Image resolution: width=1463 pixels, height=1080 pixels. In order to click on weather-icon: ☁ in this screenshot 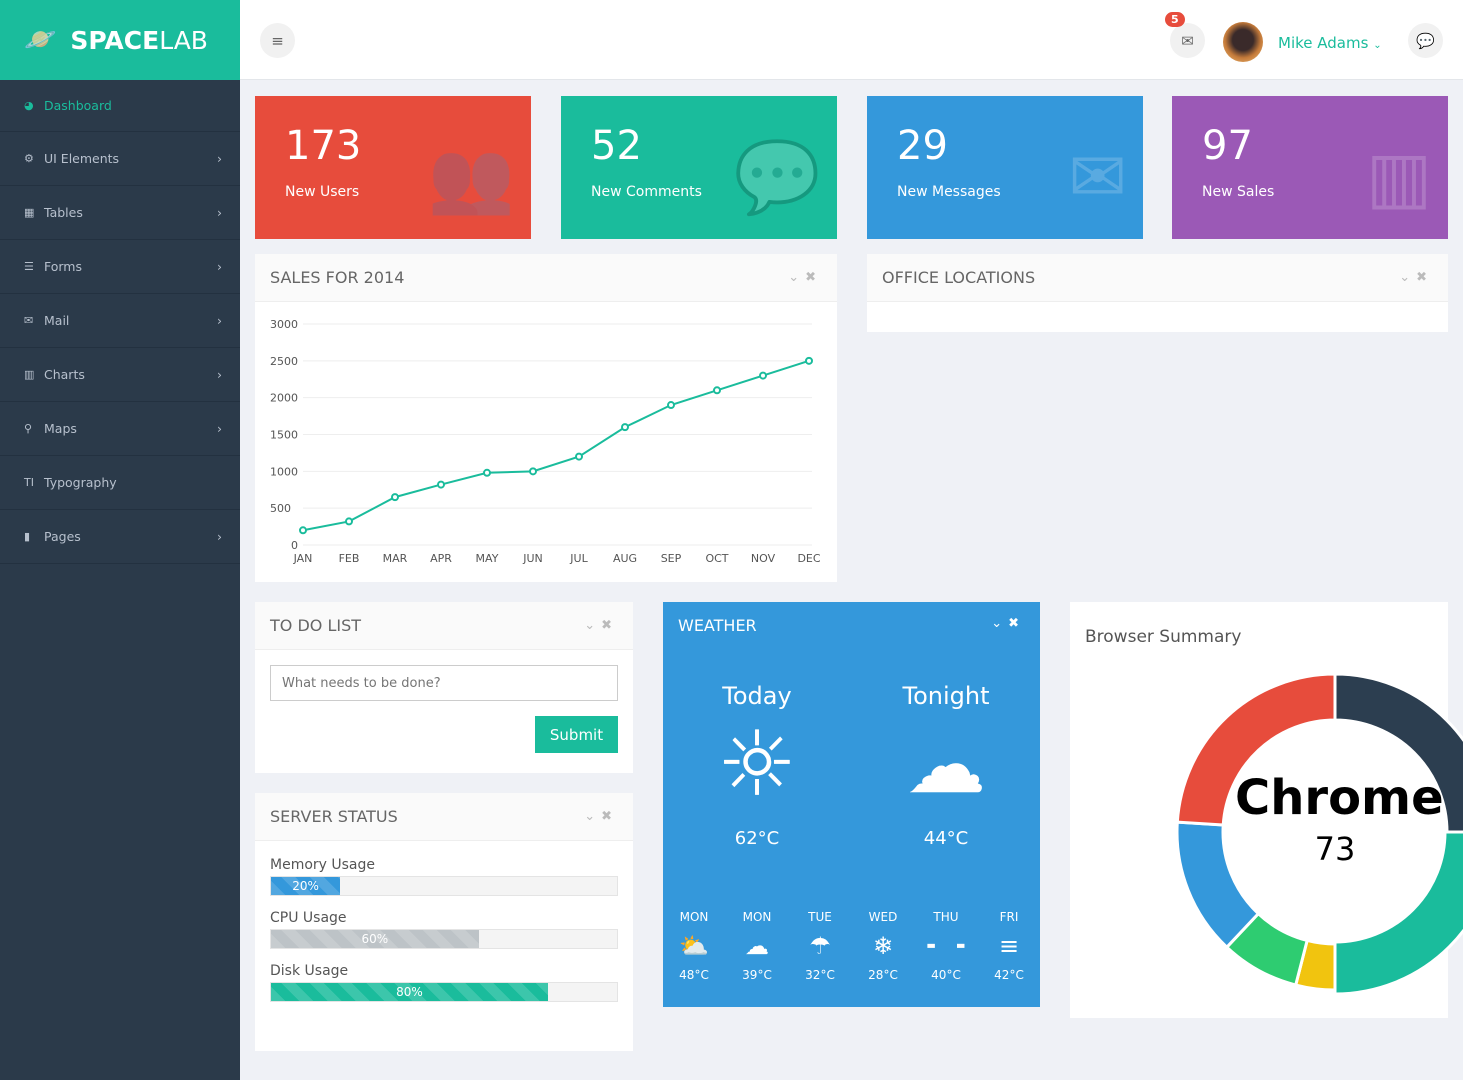, I will do `click(757, 946)`.